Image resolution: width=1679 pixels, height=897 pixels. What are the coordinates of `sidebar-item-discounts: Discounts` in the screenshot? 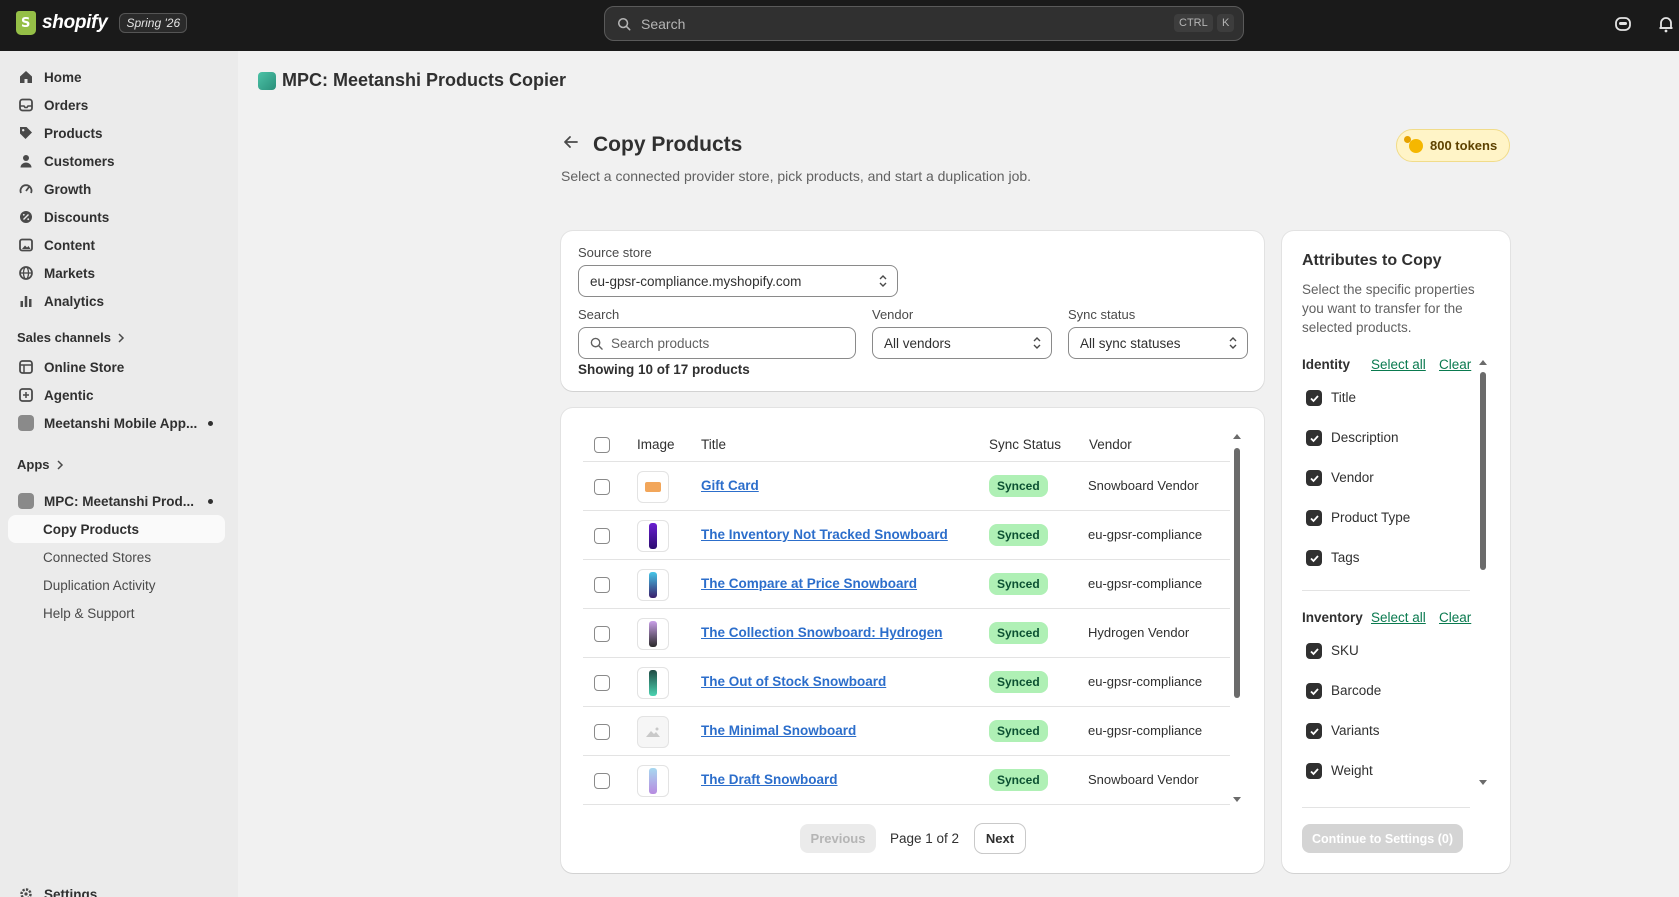 It's located at (116, 217).